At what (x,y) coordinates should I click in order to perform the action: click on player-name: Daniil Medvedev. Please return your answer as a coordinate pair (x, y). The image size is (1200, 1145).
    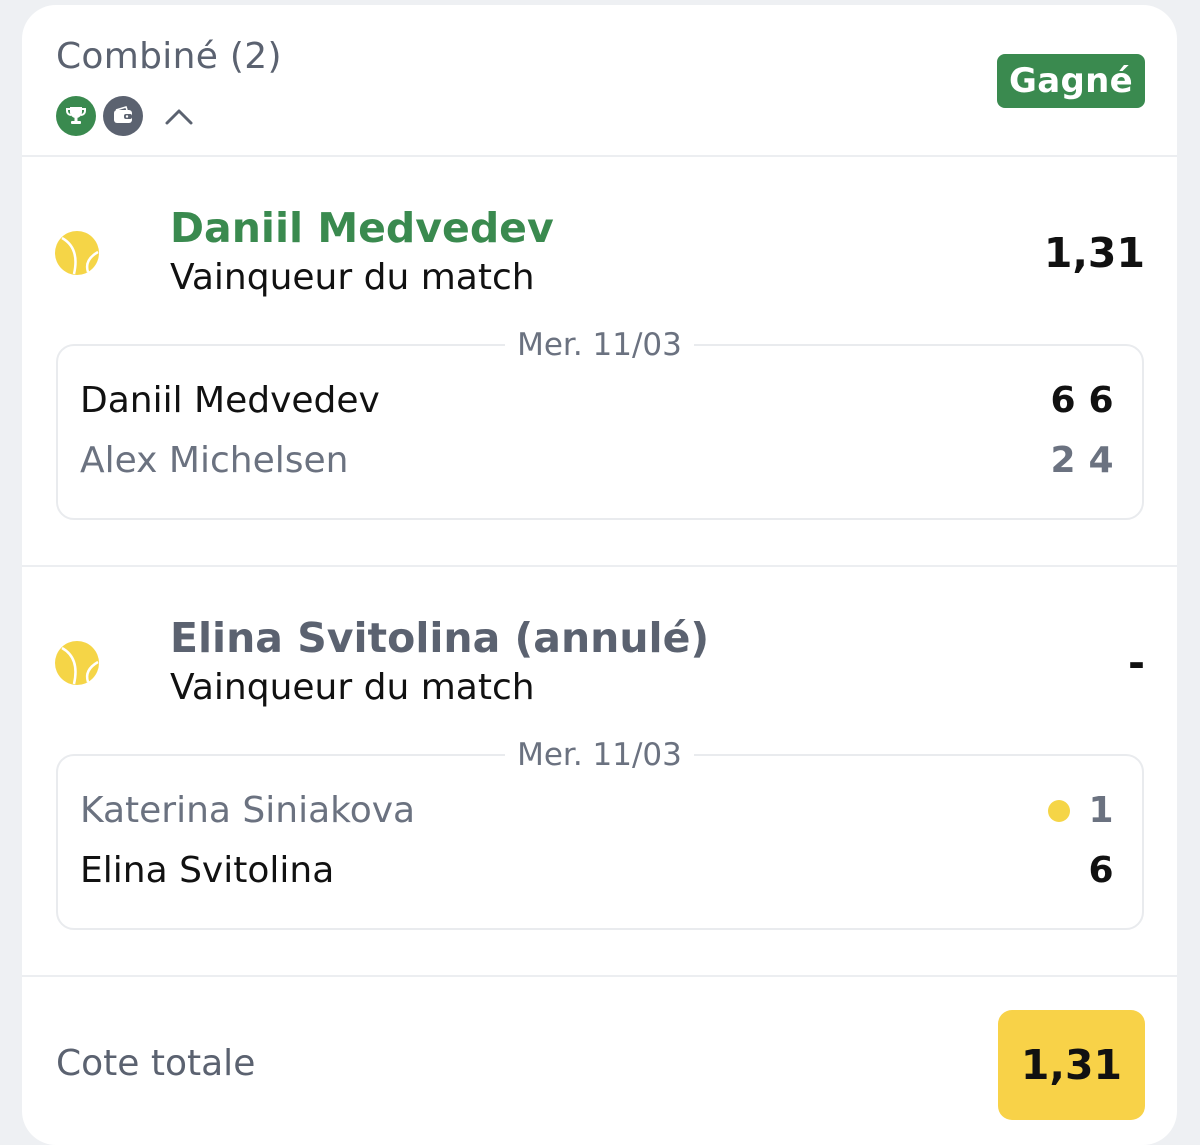
    Looking at the image, I should click on (230, 400).